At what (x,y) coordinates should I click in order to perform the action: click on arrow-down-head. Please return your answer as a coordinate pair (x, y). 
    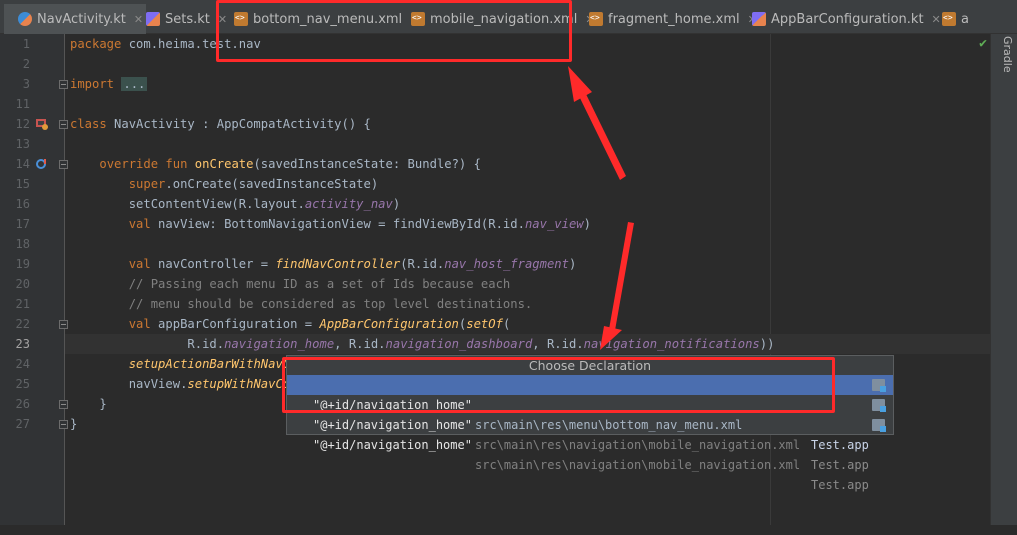
    Looking at the image, I should click on (611, 338).